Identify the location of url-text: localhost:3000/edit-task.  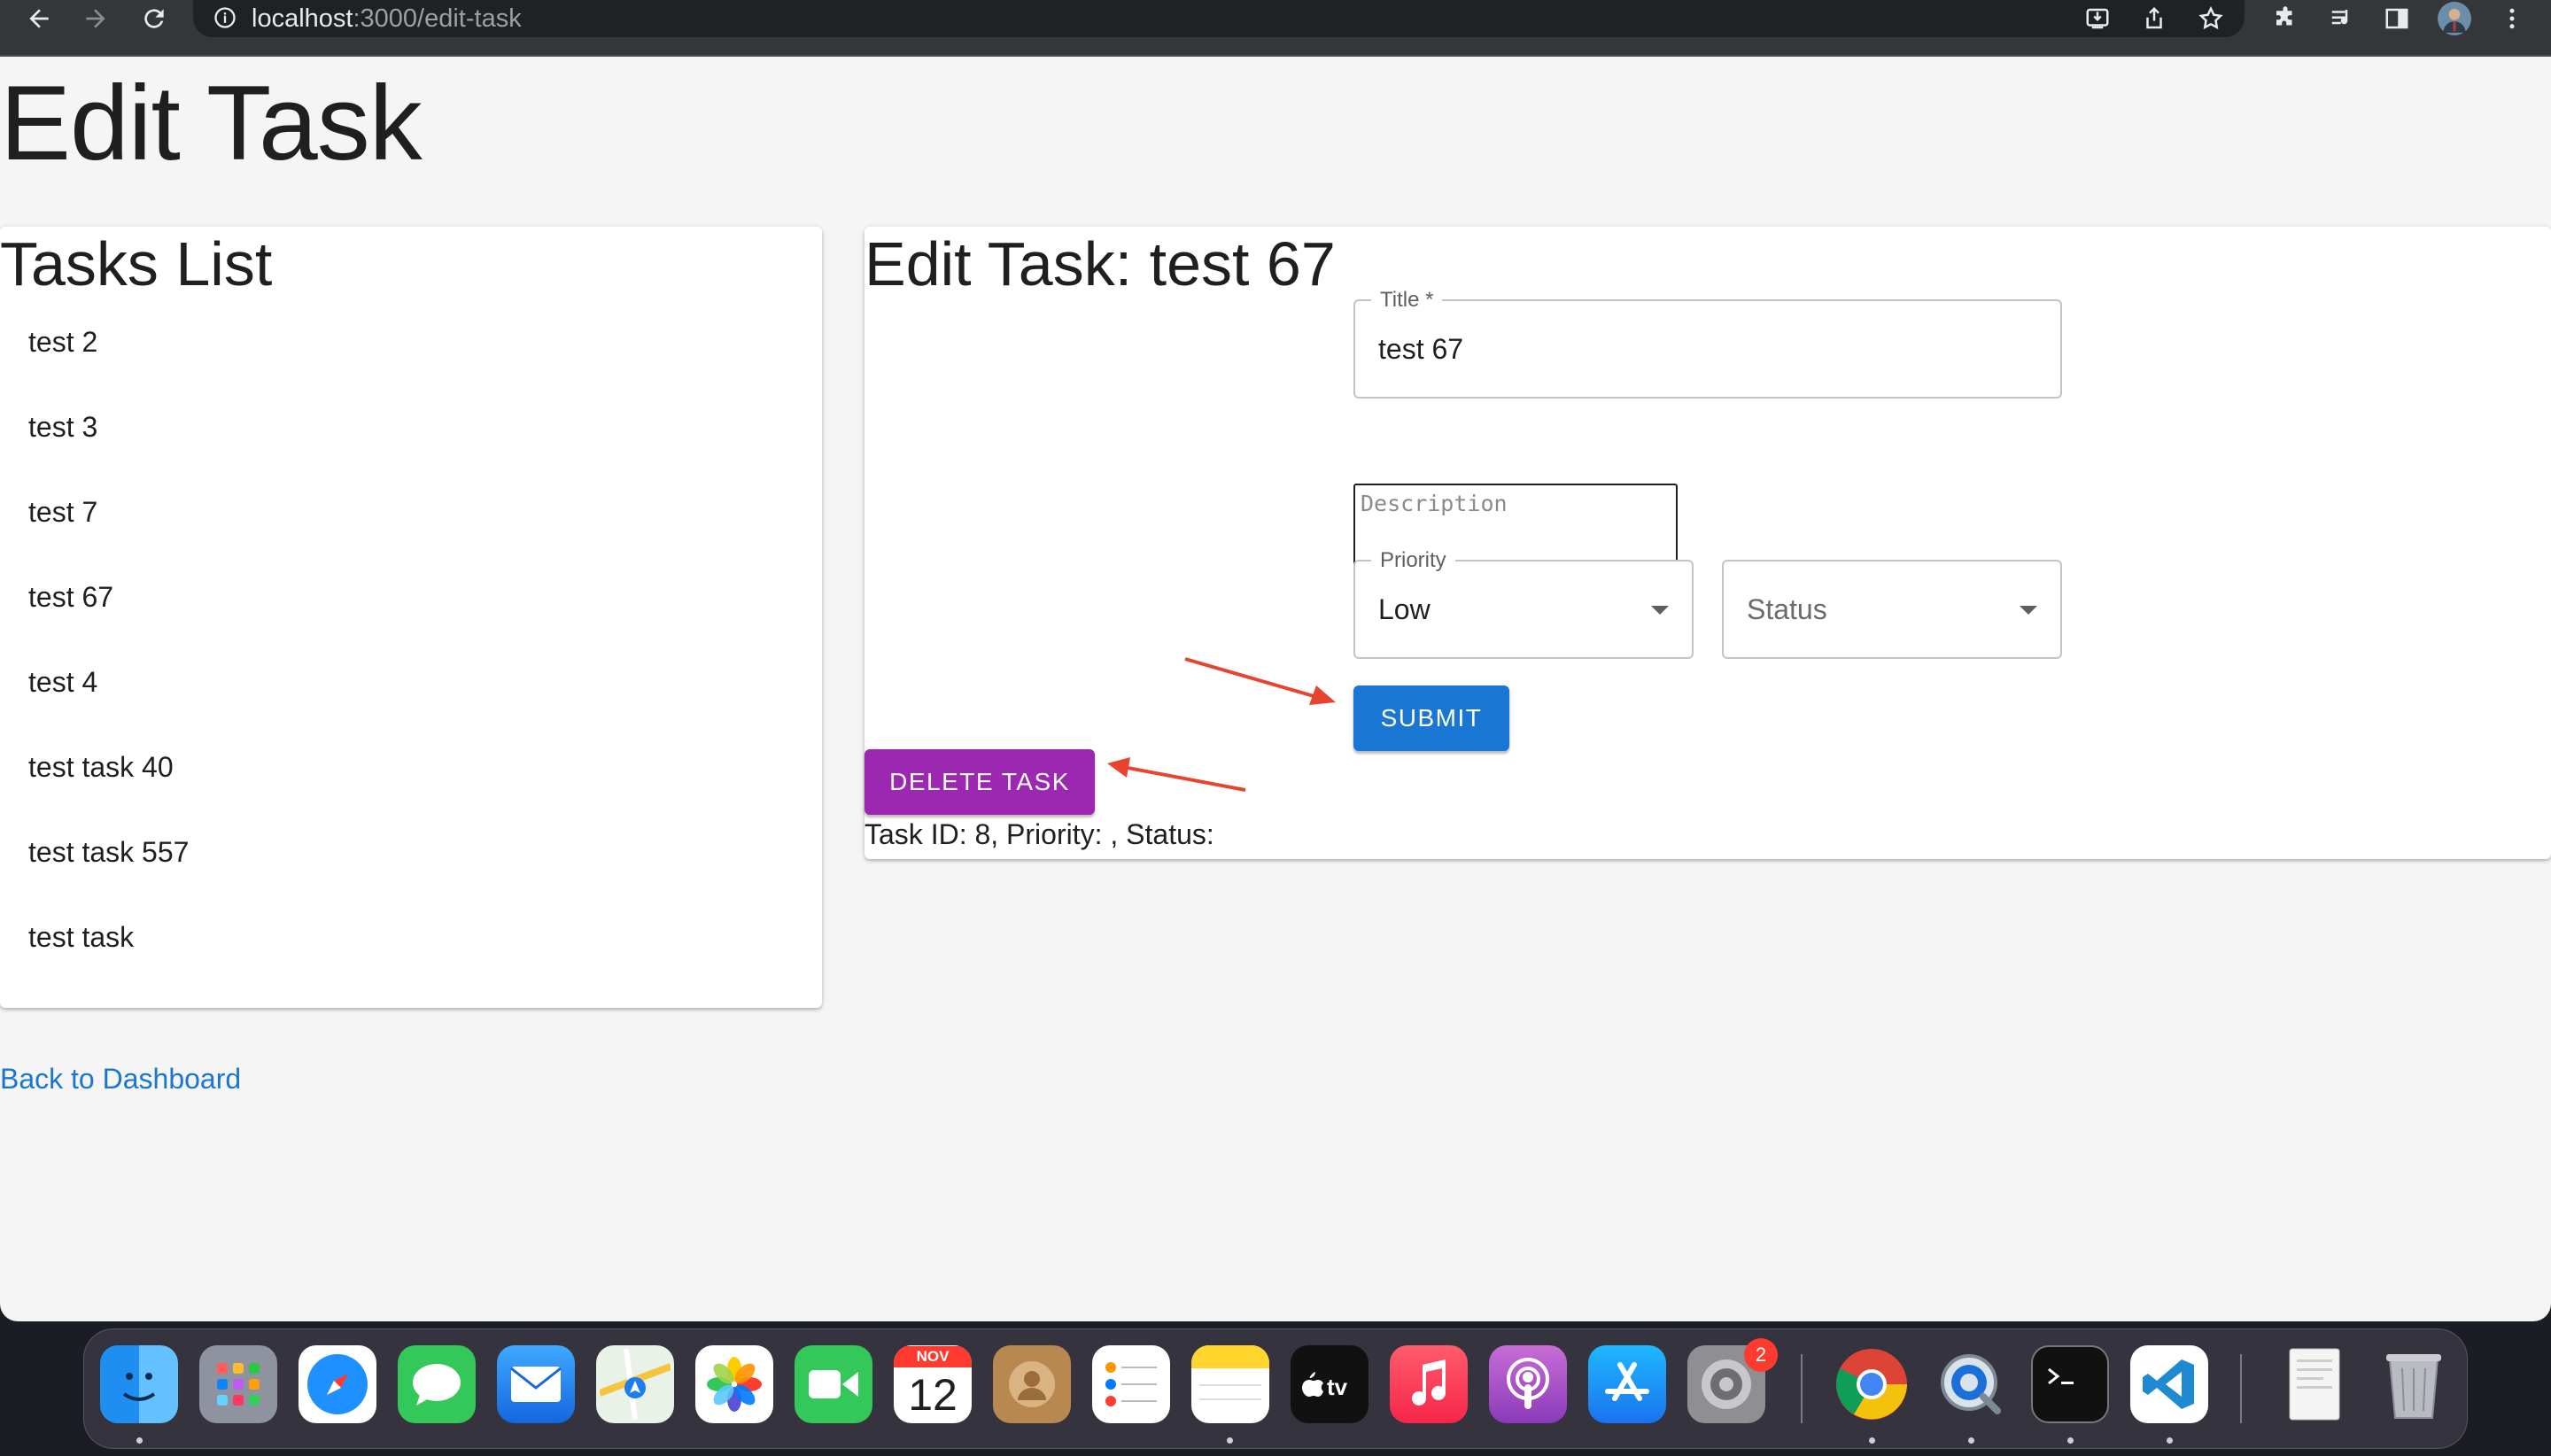
(387, 19).